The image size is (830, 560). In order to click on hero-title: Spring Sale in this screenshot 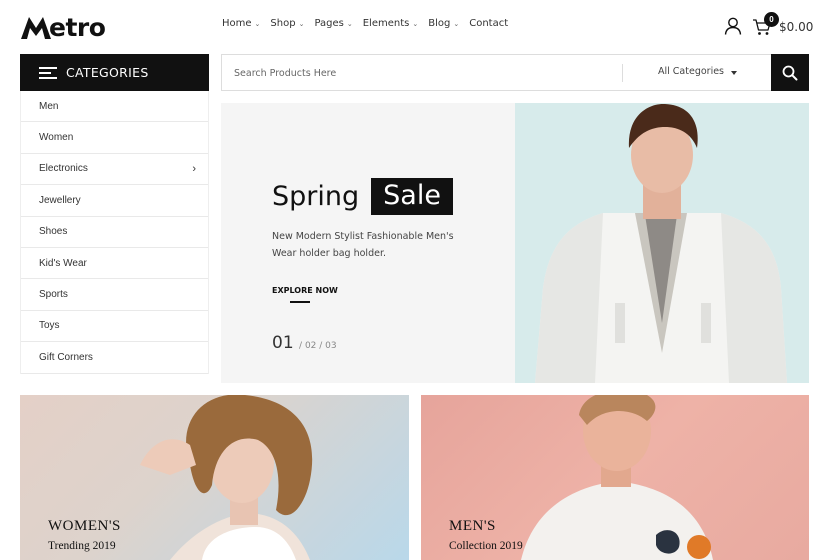, I will do `click(362, 196)`.